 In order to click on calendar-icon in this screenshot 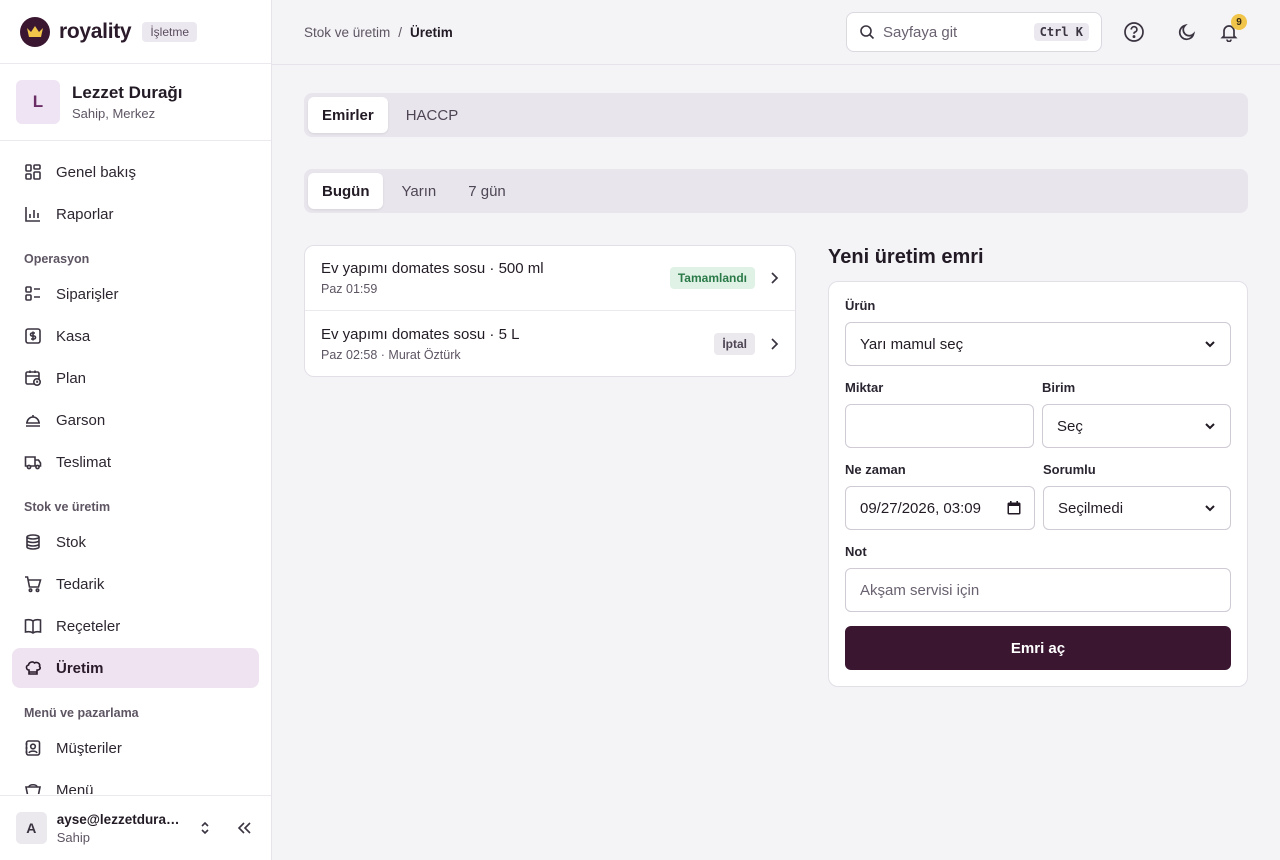, I will do `click(1014, 508)`.